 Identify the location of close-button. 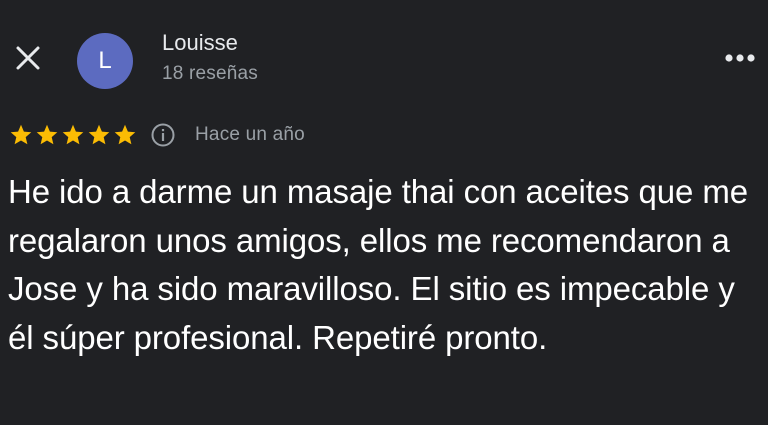
(28, 58).